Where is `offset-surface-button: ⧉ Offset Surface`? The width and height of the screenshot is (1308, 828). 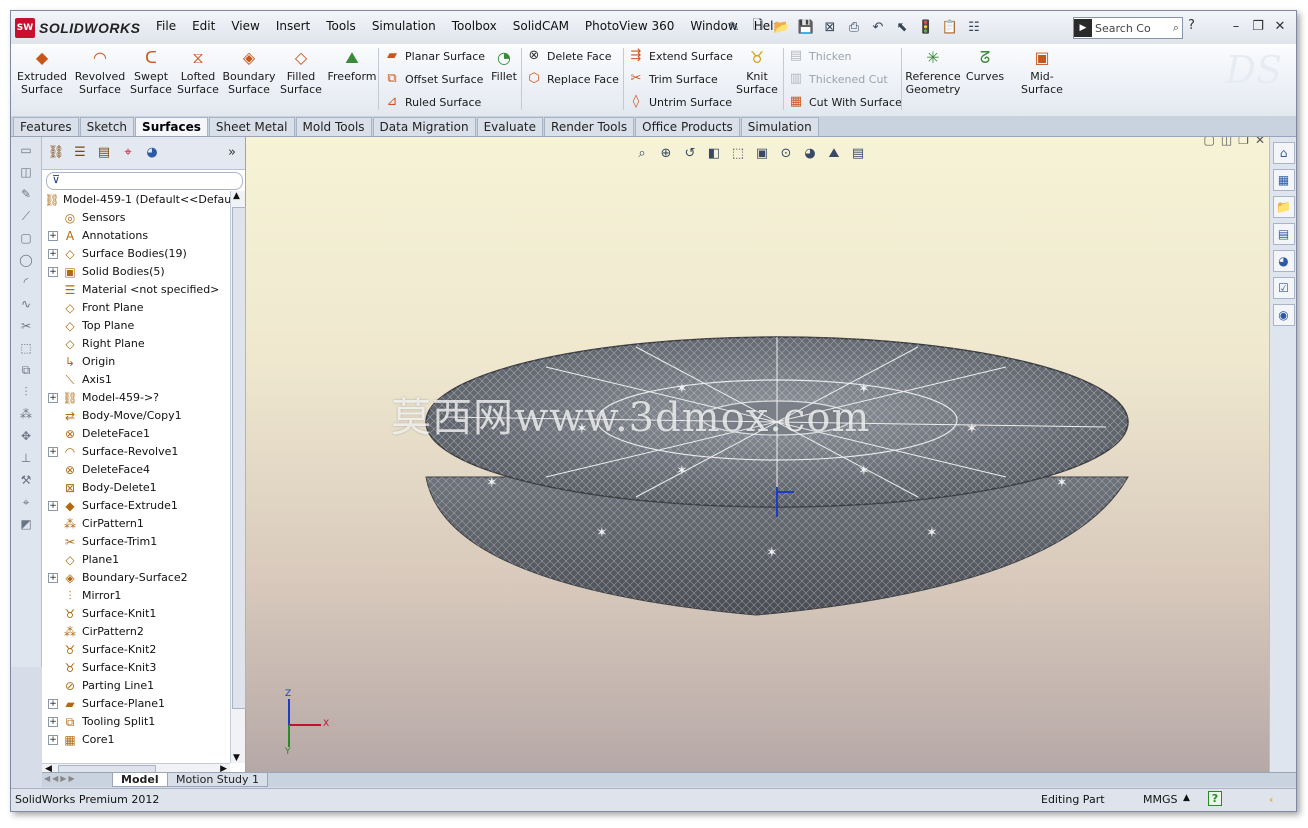
offset-surface-button: ⧉ Offset Surface is located at coordinates (433, 79).